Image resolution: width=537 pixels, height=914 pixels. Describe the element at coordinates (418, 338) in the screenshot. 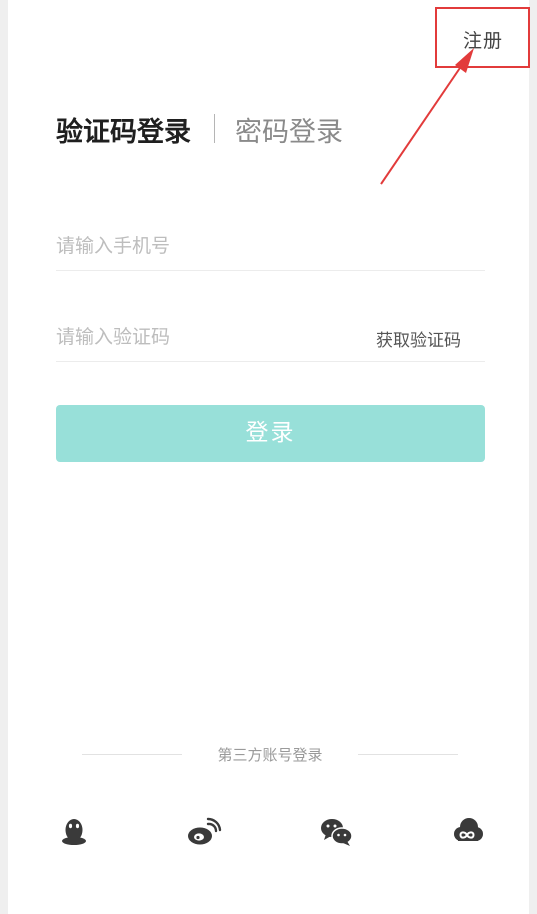

I see `get-code-button: 获取验证码` at that location.